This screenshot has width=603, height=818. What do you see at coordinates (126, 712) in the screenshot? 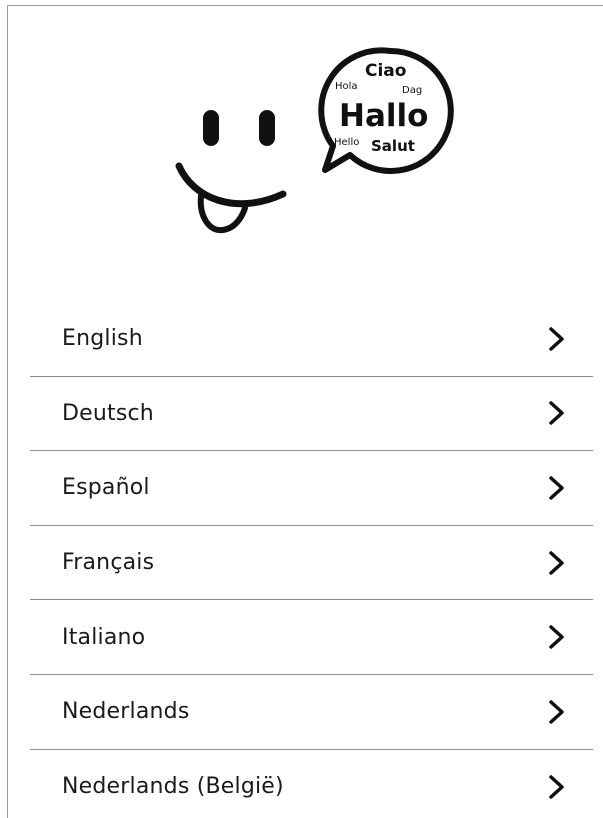
I see `language-label: Nederlands` at bounding box center [126, 712].